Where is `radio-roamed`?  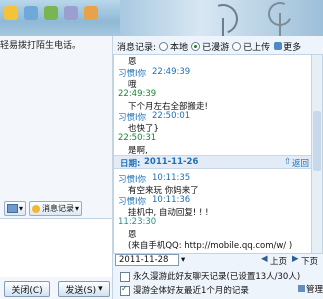 radio-roamed is located at coordinates (196, 46).